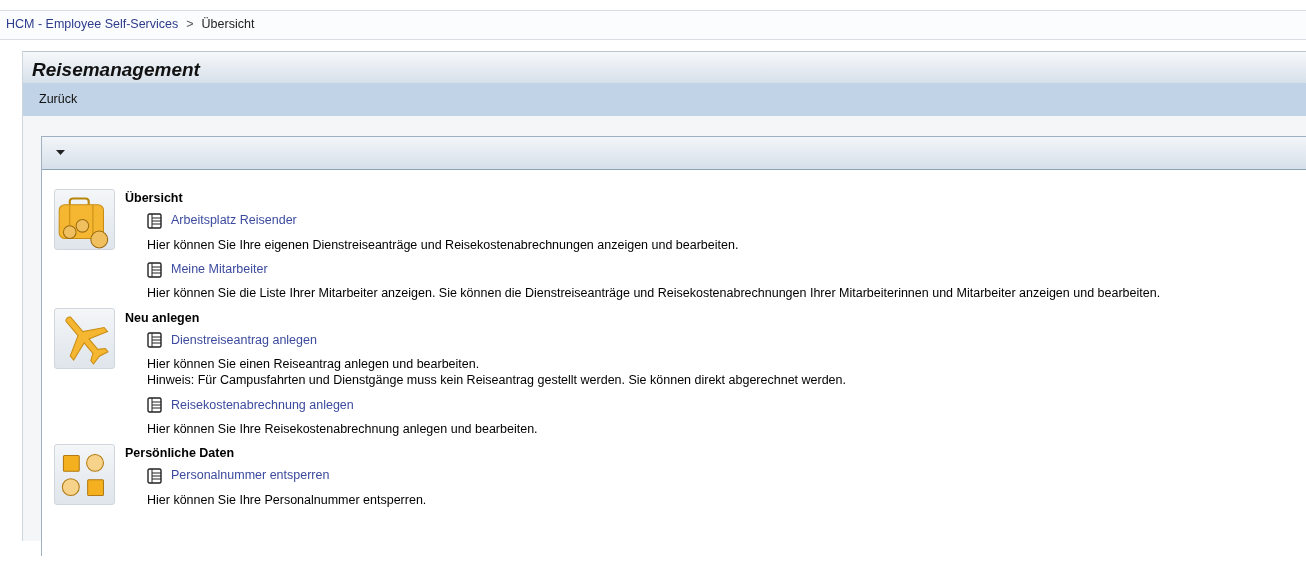 This screenshot has width=1306, height=563. I want to click on service-link: Reisekostenabrechnung anlegen, so click(250, 405).